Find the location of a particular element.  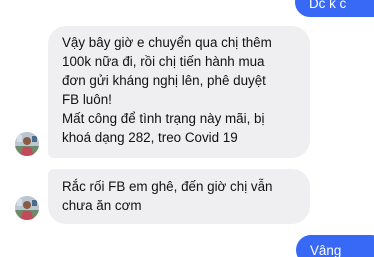

message-text: Mất công để tình trạng này mãi, bị is located at coordinates (163, 118).